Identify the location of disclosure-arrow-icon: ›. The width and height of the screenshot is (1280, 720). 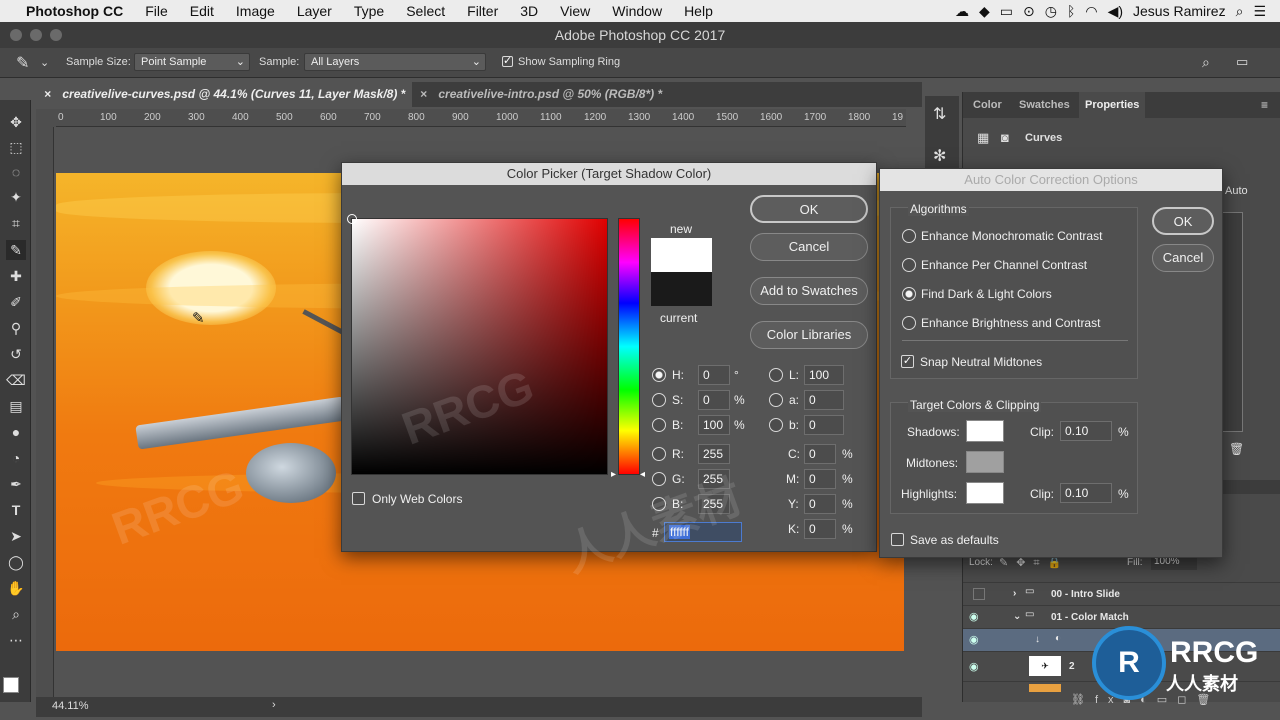
(1014, 593).